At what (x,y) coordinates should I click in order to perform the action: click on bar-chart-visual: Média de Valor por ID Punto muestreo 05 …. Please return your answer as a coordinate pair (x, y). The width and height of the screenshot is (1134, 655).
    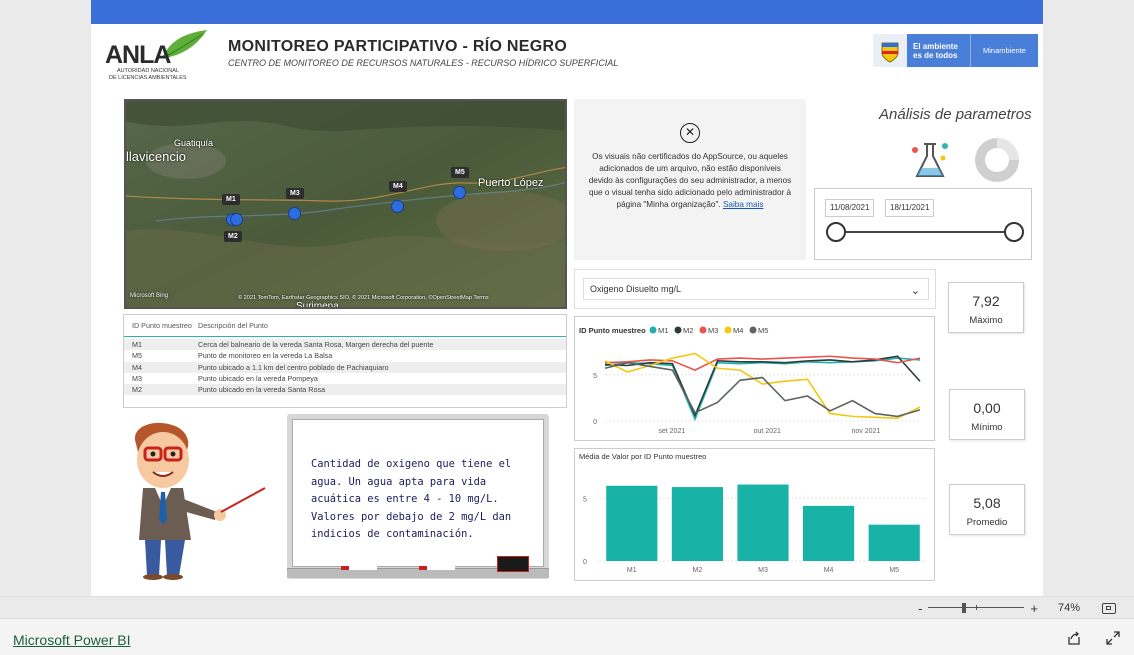
    Looking at the image, I should click on (754, 514).